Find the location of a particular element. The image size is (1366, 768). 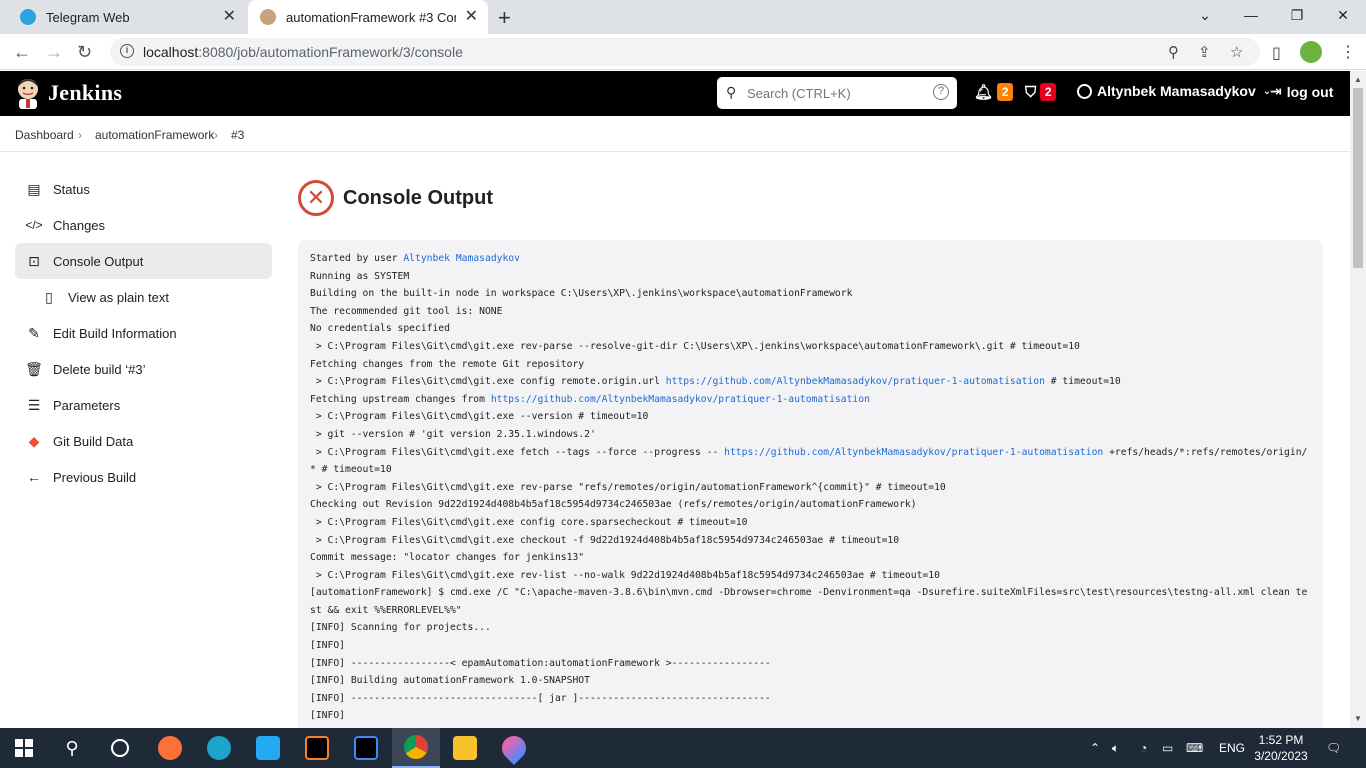

notifications-button: 🔔︎ 2 is located at coordinates (994, 92).